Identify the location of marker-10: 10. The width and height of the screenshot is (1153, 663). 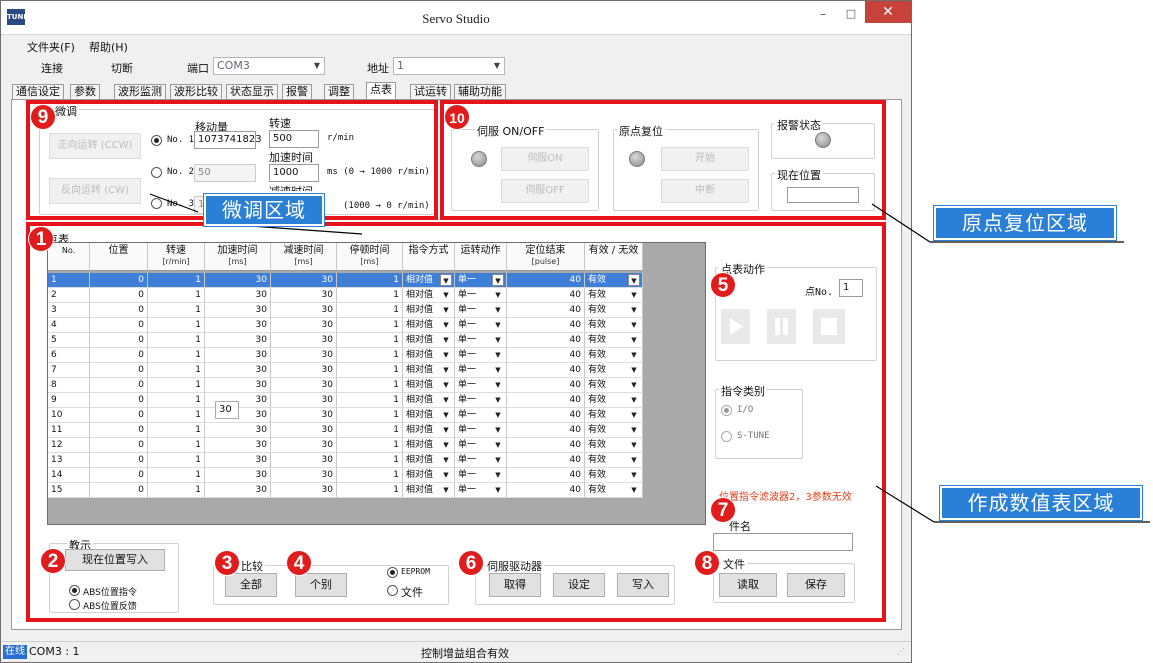
(457, 117).